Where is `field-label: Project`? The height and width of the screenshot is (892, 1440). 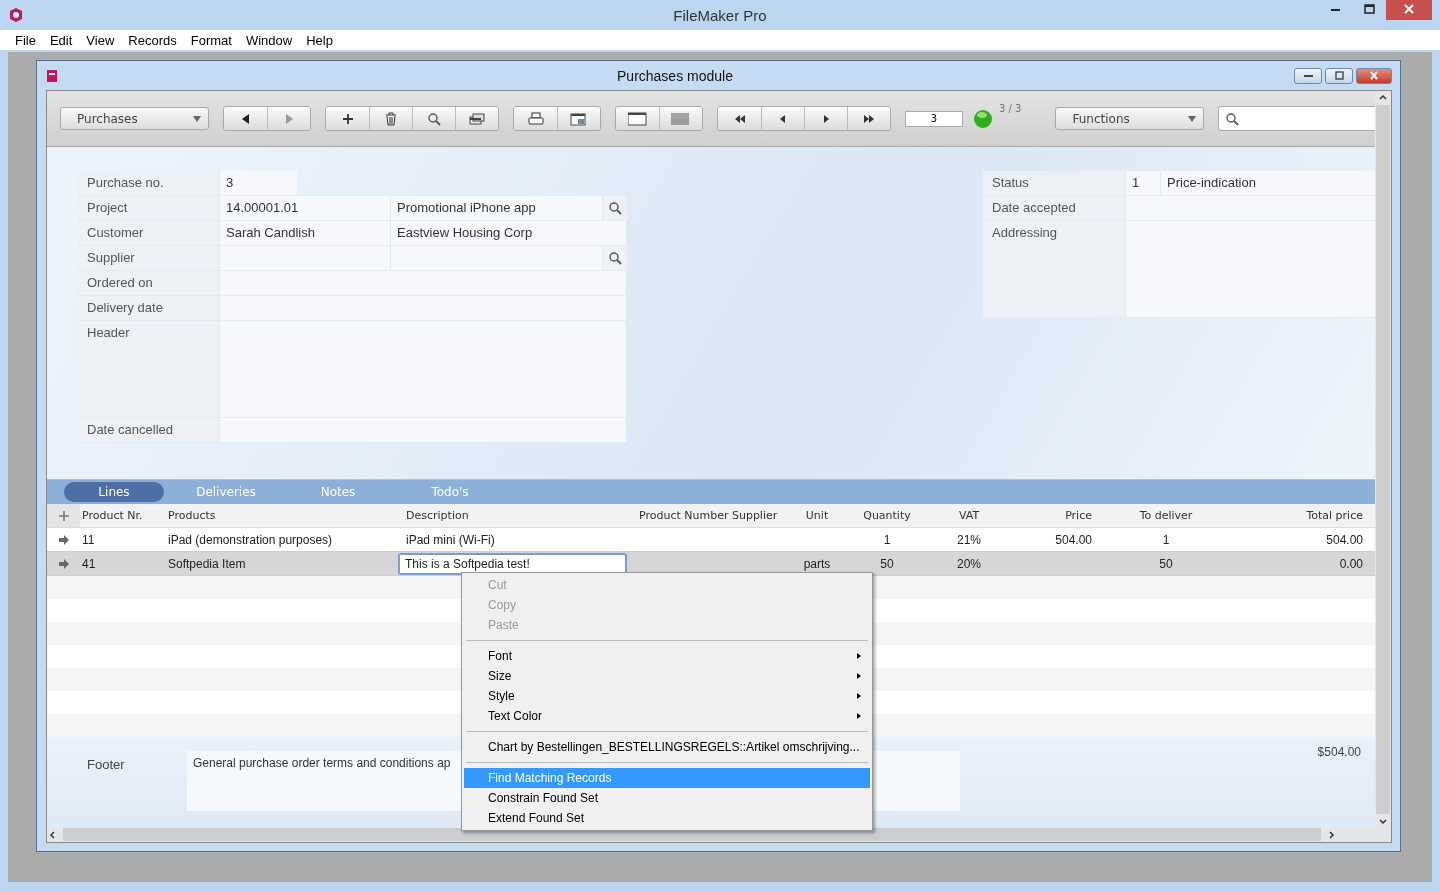 field-label: Project is located at coordinates (148, 208).